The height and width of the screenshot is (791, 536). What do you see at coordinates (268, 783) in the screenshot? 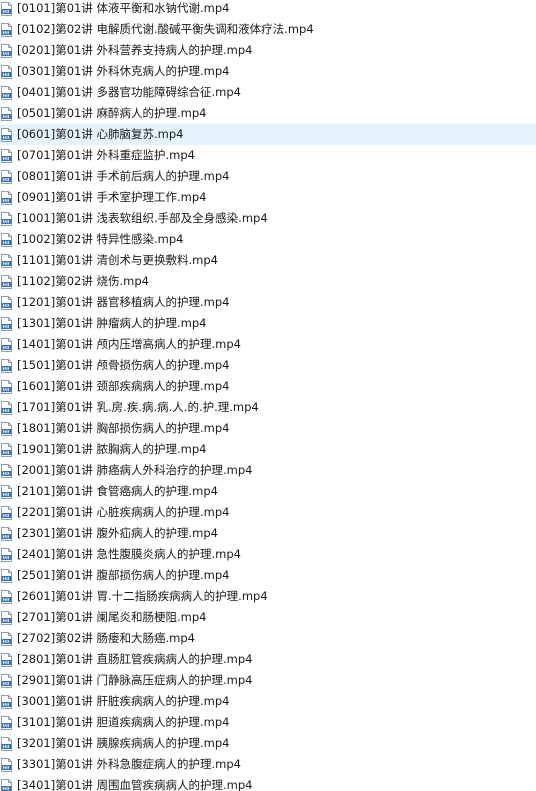
I see `file-item: [3401]第01讲 周围血管疾病病人的护理.mp4` at bounding box center [268, 783].